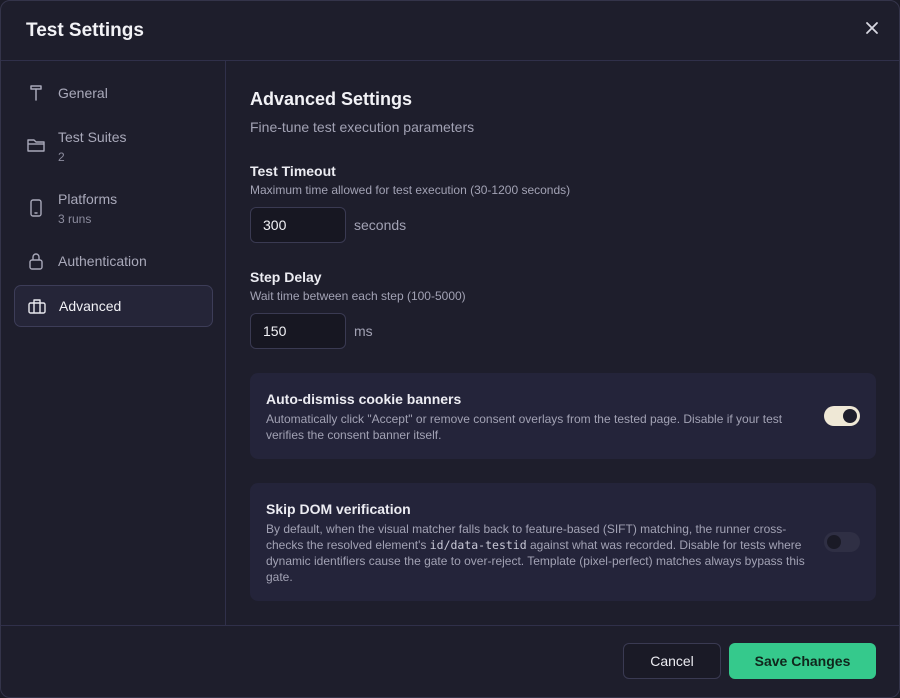  Describe the element at coordinates (672, 661) in the screenshot. I see `cancel-button: Cancel` at that location.